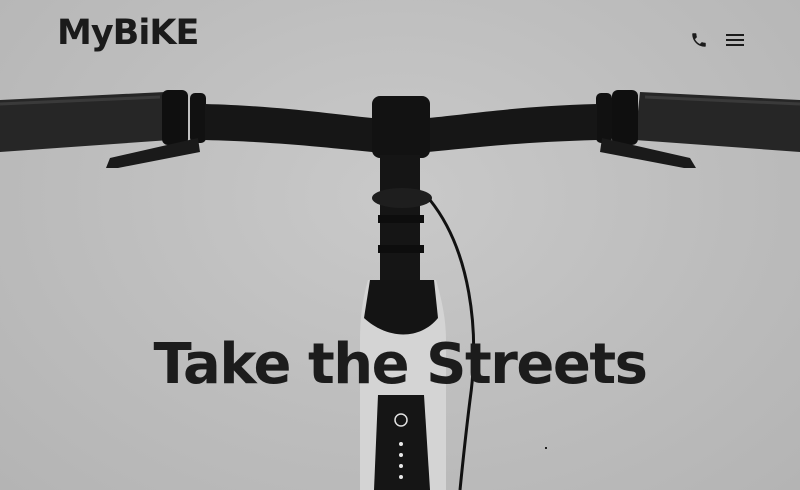  I want to click on menu-button, so click(735, 40).